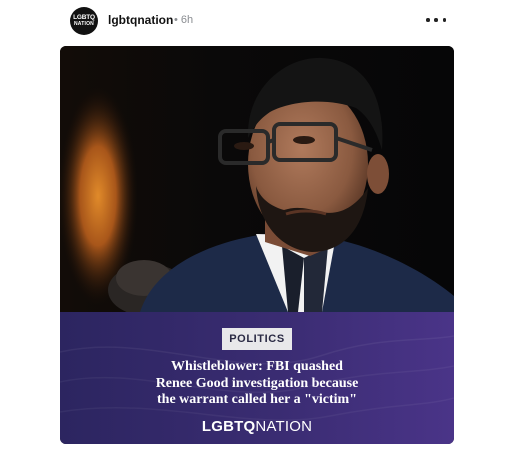 Image resolution: width=518 pixels, height=456 pixels. Describe the element at coordinates (140, 20) in the screenshot. I see `account-username: lgbtqnation` at that location.